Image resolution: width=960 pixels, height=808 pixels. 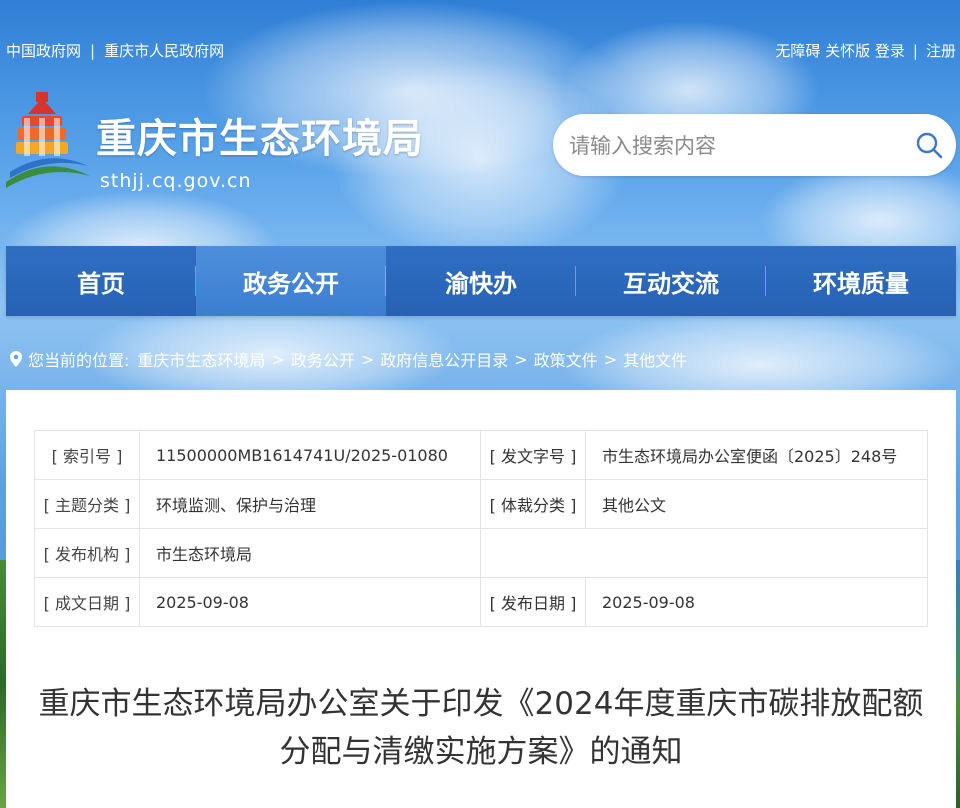 I want to click on index-label: [ 索引号 ], so click(x=87, y=455).